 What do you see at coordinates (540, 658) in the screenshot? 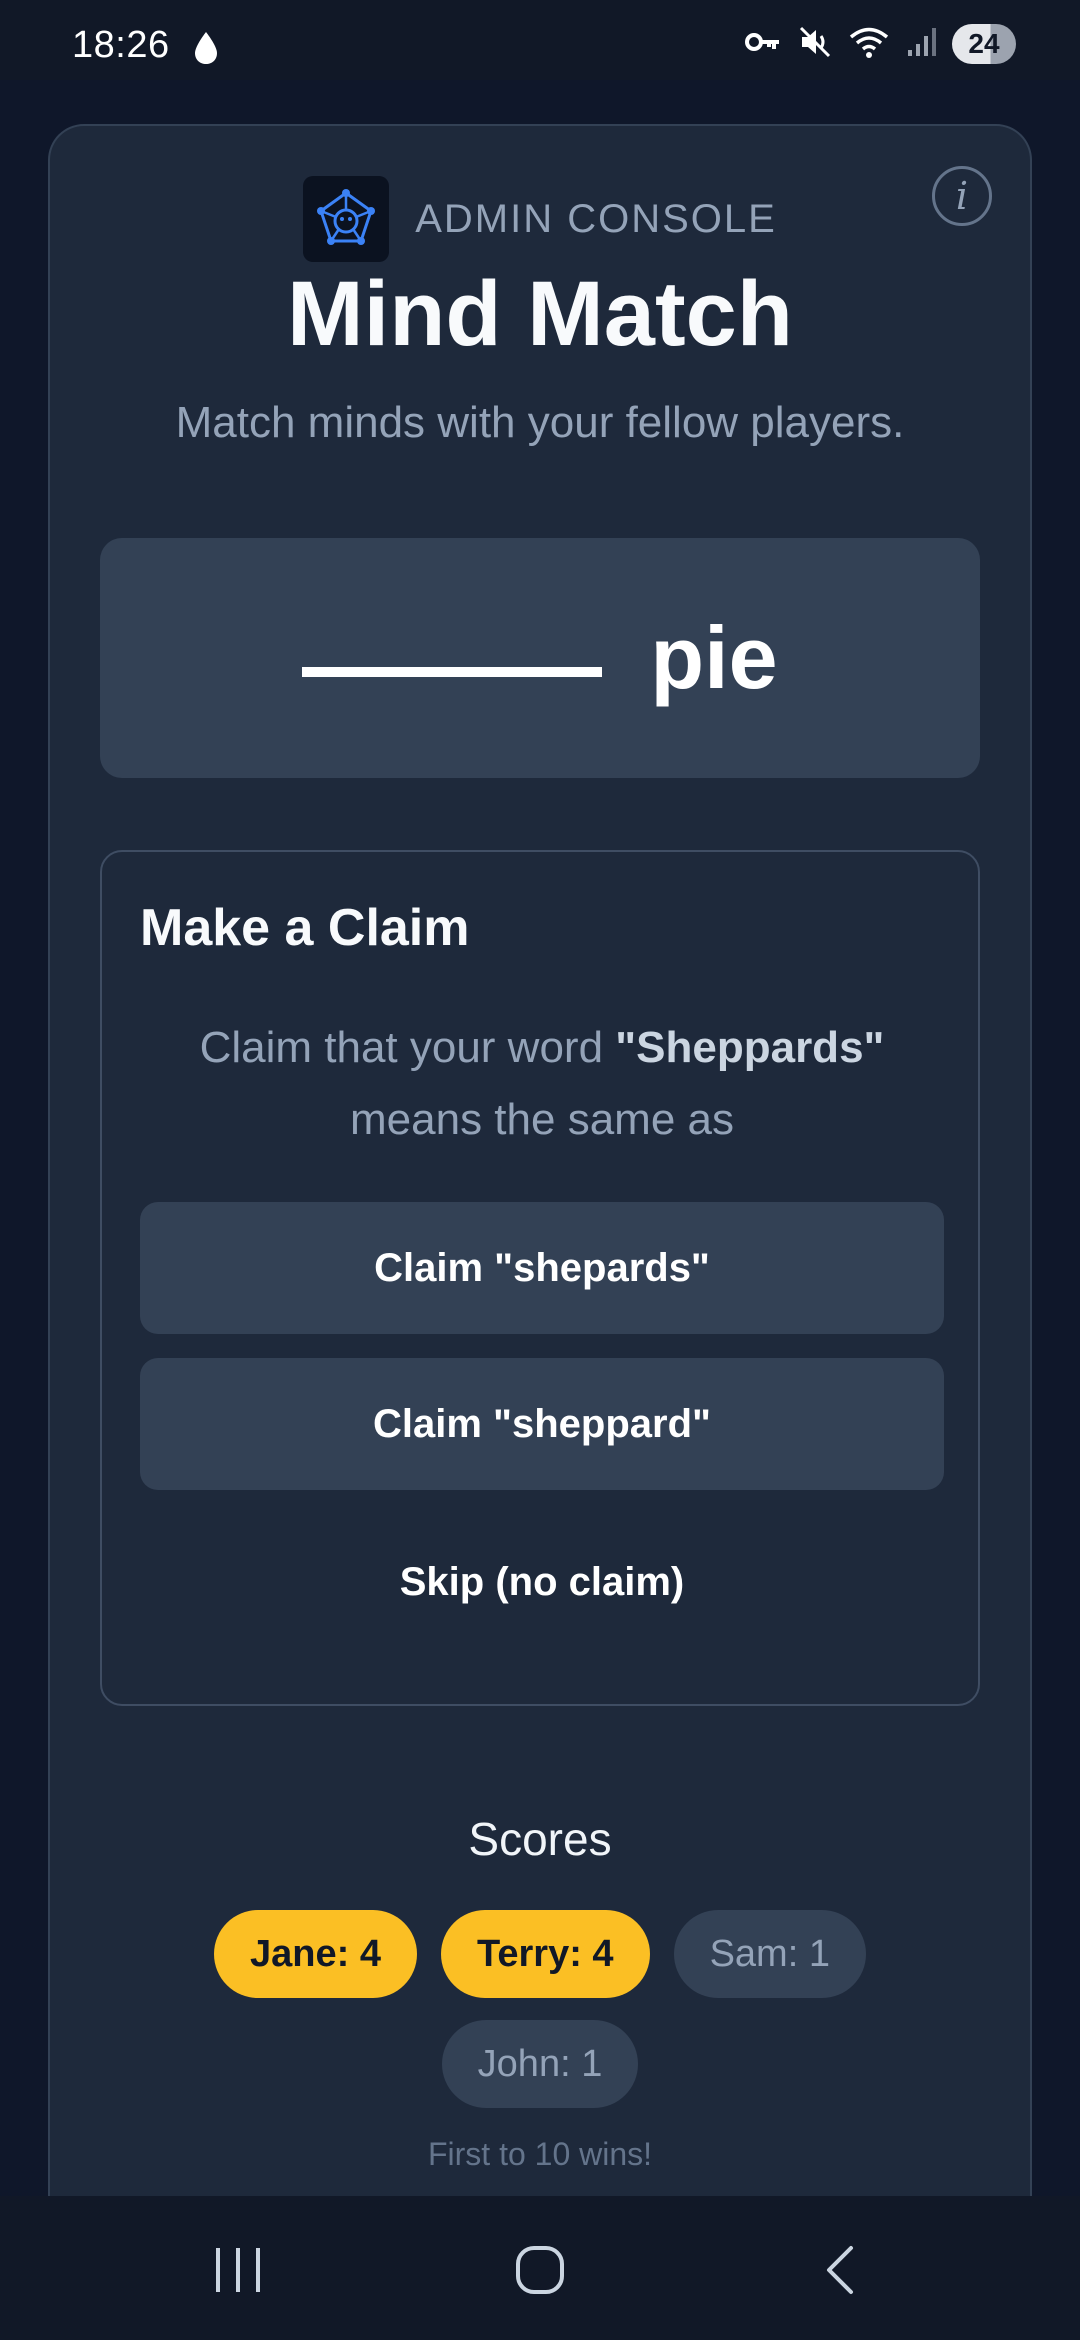
I see `prompt-box: pie` at bounding box center [540, 658].